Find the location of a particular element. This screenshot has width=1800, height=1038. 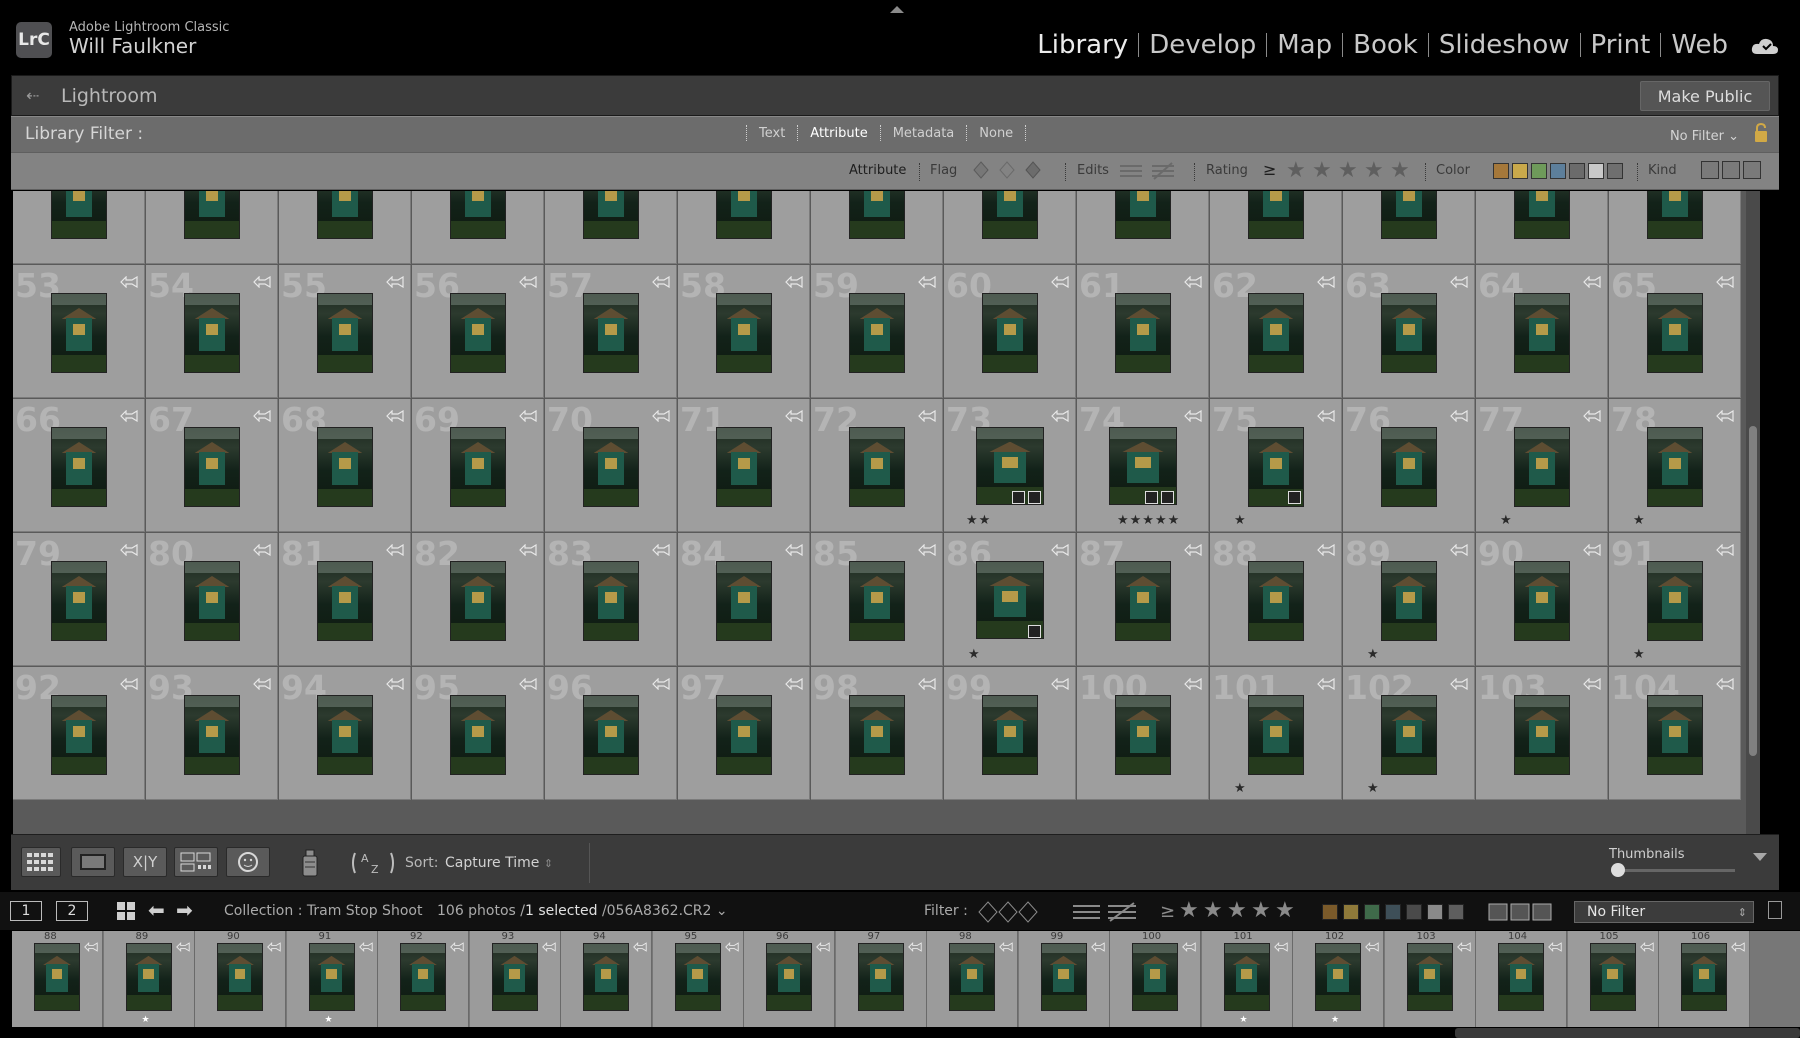

grid-cell: 103 is located at coordinates (1542, 733).